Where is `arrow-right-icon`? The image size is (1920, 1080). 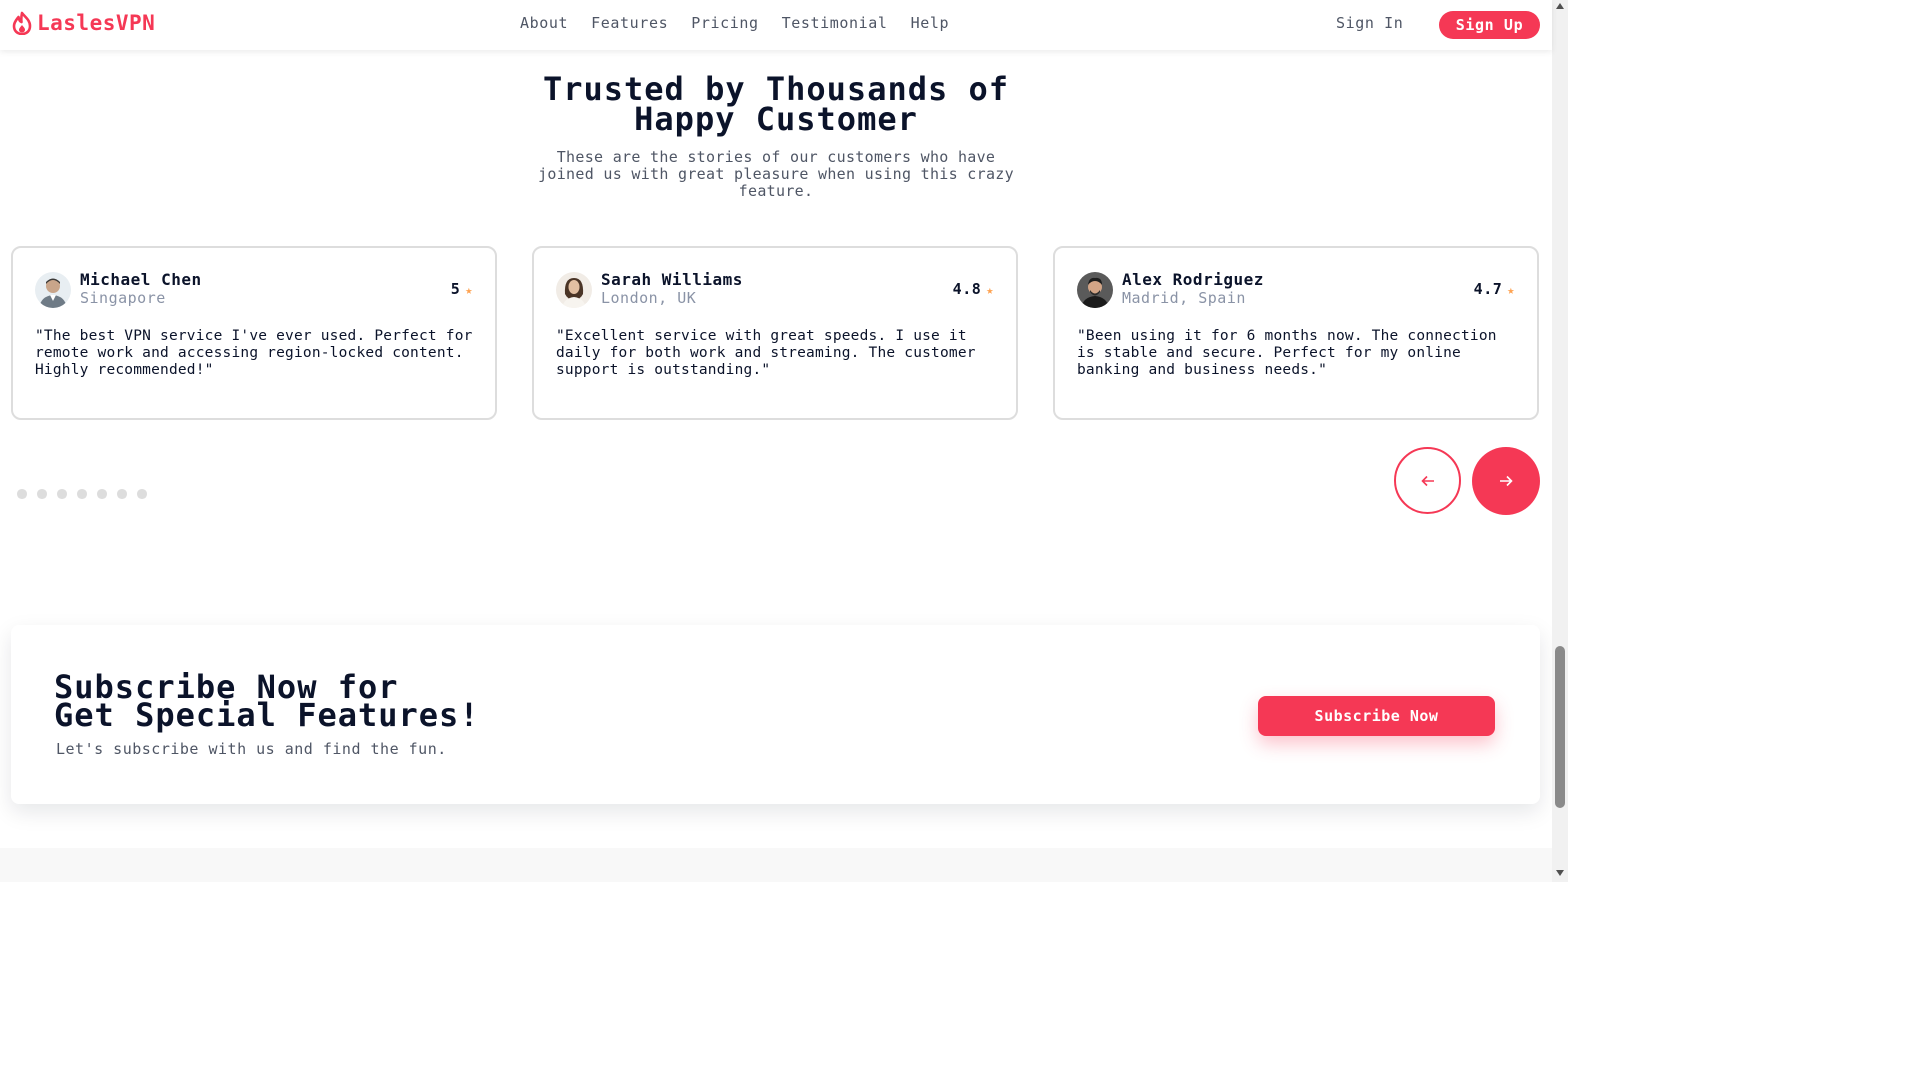 arrow-right-icon is located at coordinates (1506, 481).